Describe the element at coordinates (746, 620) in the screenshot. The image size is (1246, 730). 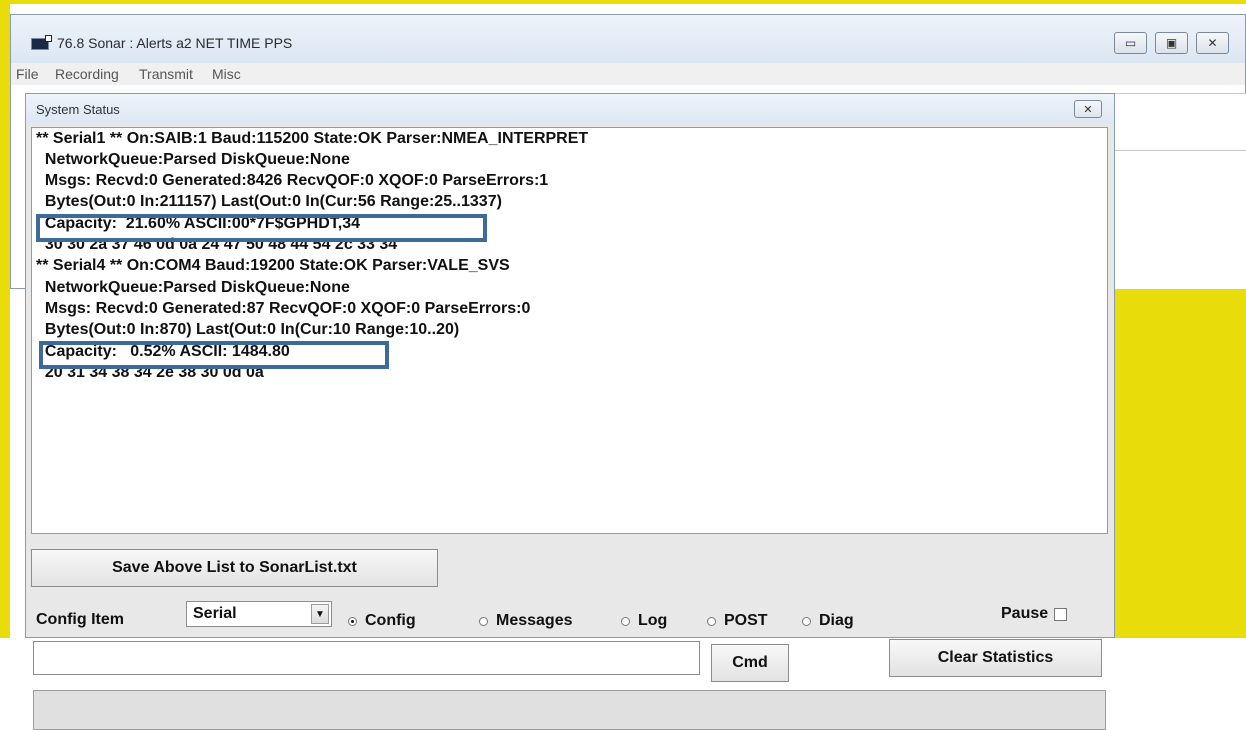
I see `radio-post-label: POST` at that location.